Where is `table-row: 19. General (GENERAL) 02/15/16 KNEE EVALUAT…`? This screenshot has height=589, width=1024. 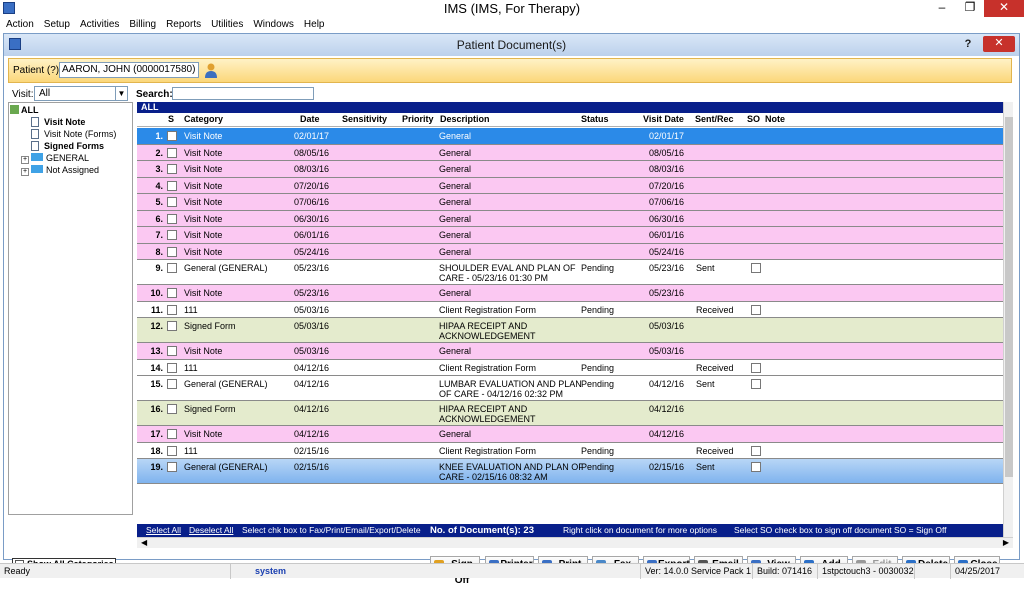 table-row: 19. General (GENERAL) 02/15/16 KNEE EVALUAT… is located at coordinates (570, 471).